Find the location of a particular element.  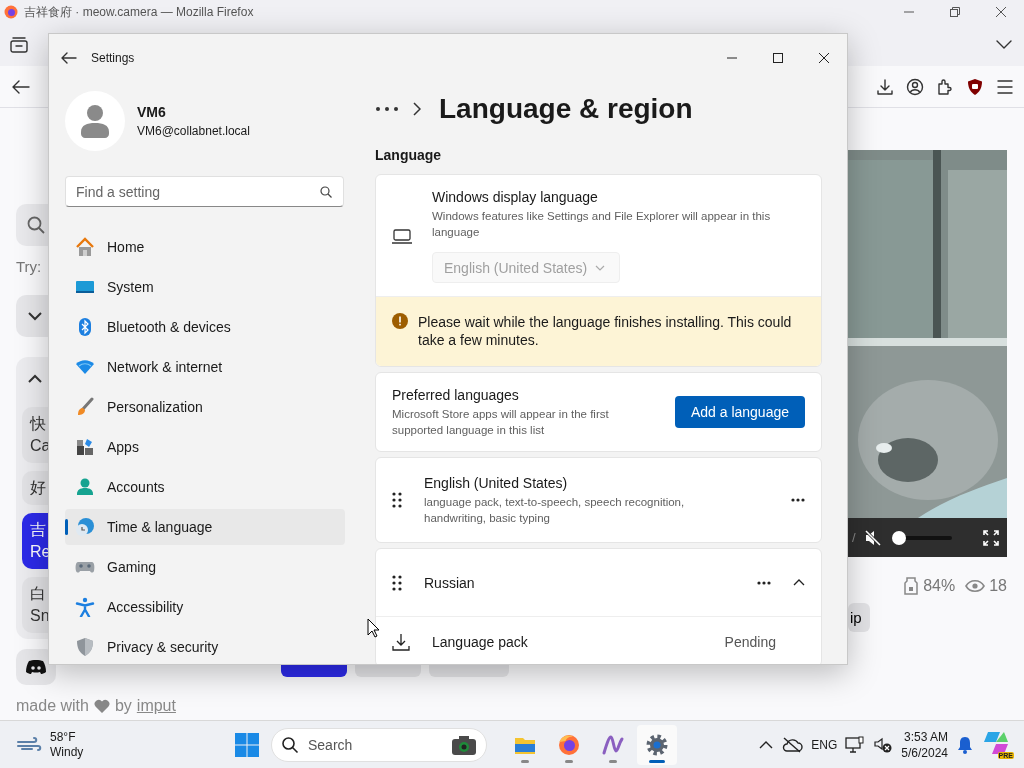

language-name: English (United States) is located at coordinates (496, 482).